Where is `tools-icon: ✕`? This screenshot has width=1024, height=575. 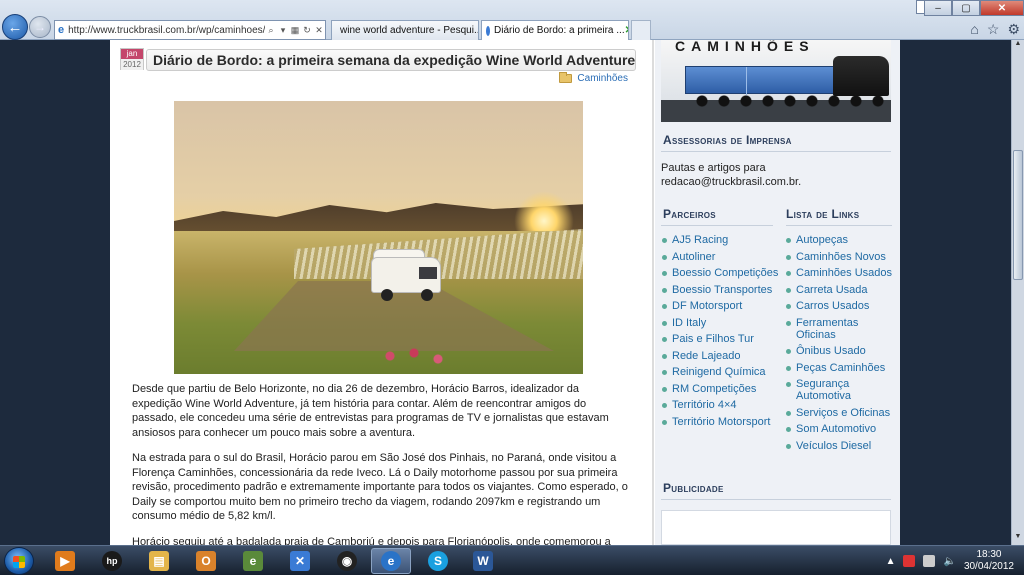 tools-icon: ✕ is located at coordinates (300, 561).